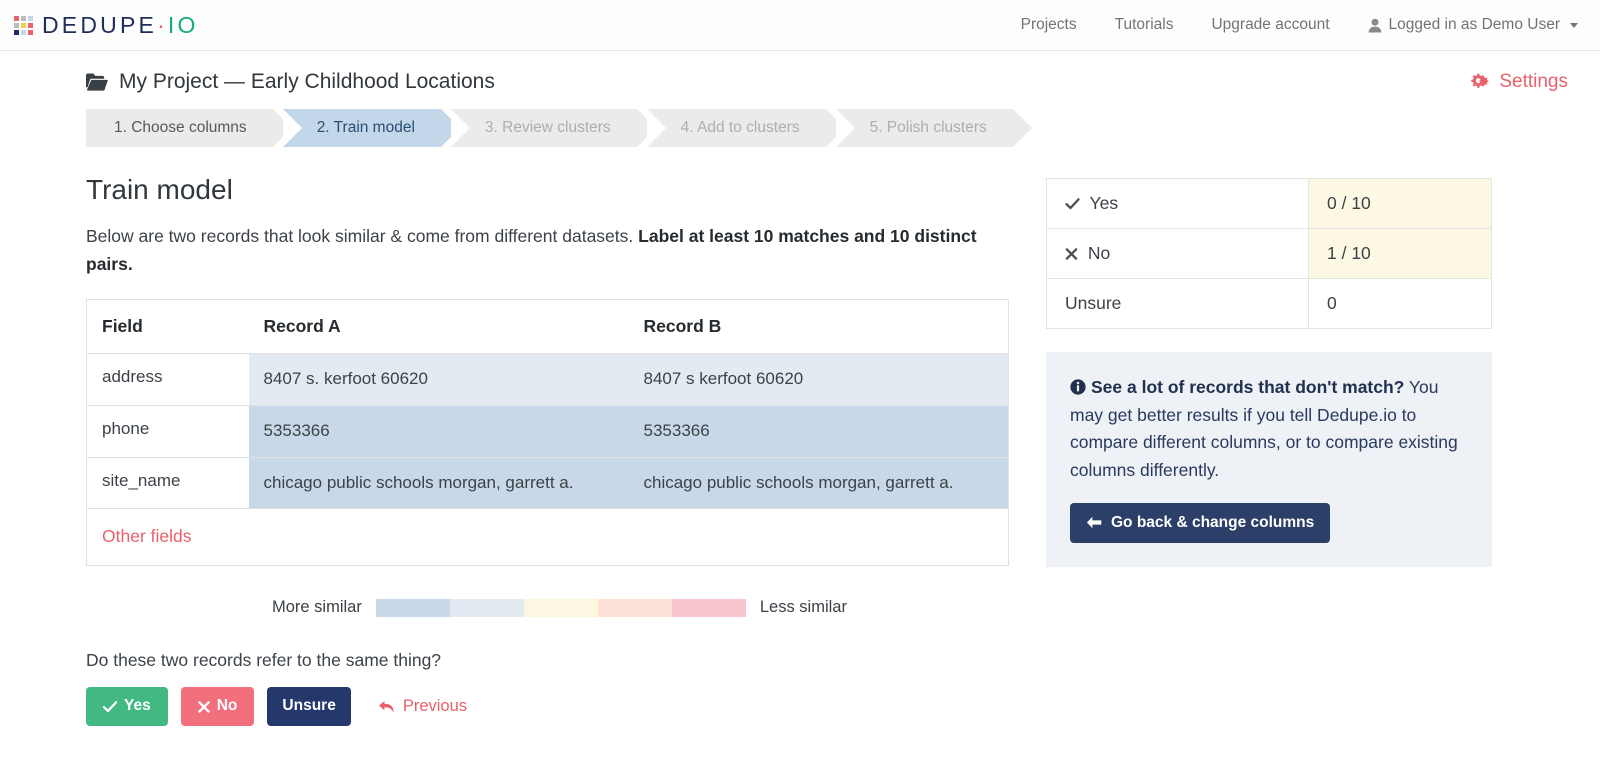  Describe the element at coordinates (1093, 303) in the screenshot. I see `stat-label-text: Unsure` at that location.